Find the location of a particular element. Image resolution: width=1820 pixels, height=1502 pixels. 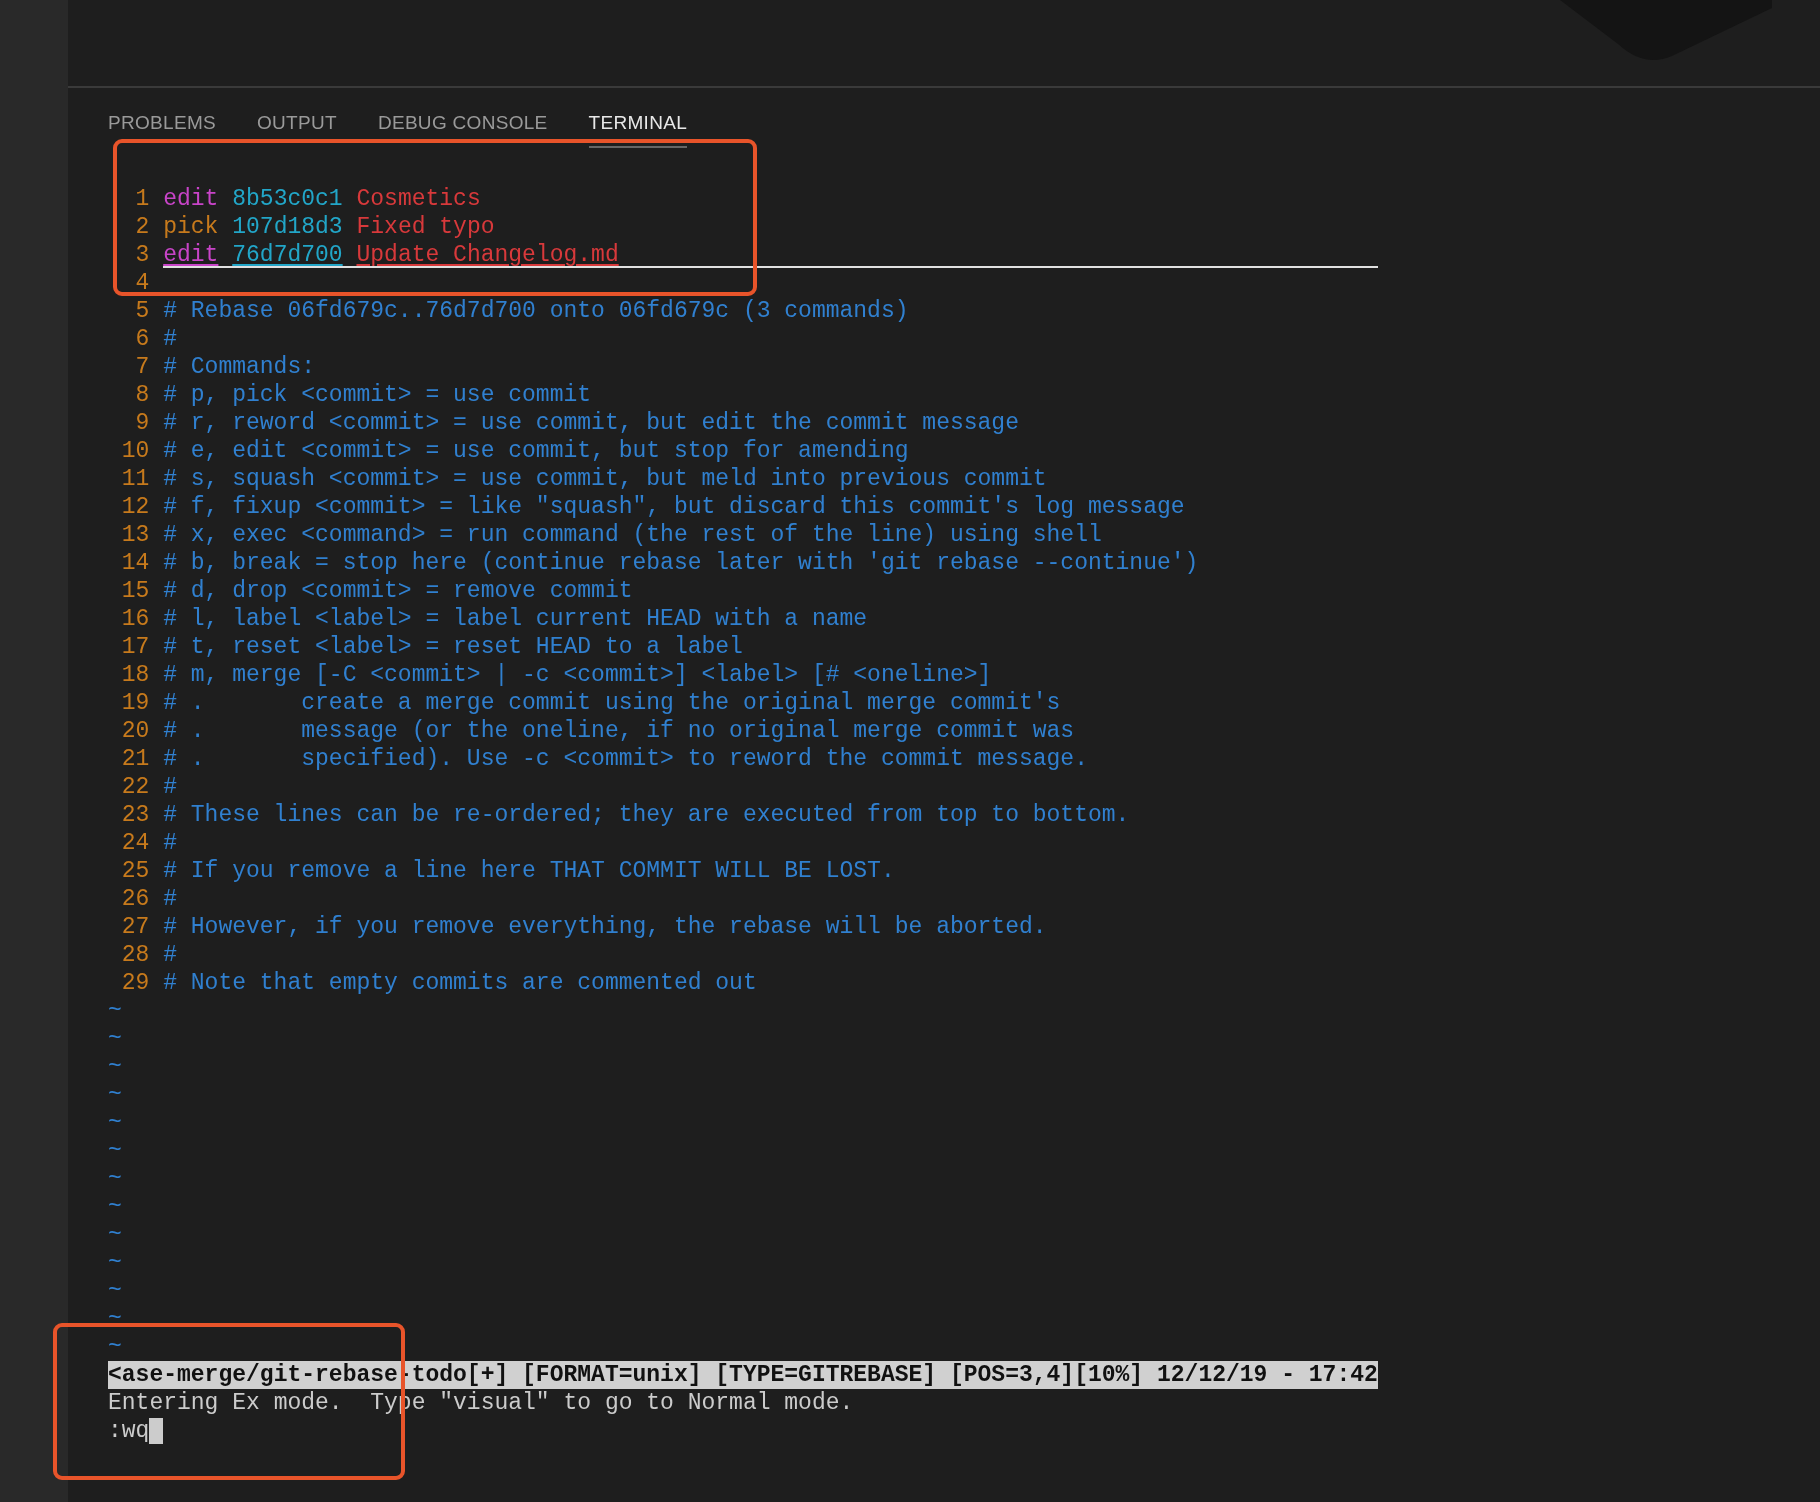

line-number: 19 is located at coordinates (135, 703).